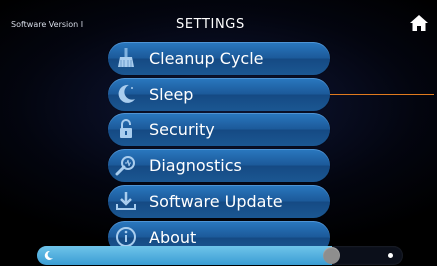  Describe the element at coordinates (216, 201) in the screenshot. I see `menu-item-label: Software Update` at that location.